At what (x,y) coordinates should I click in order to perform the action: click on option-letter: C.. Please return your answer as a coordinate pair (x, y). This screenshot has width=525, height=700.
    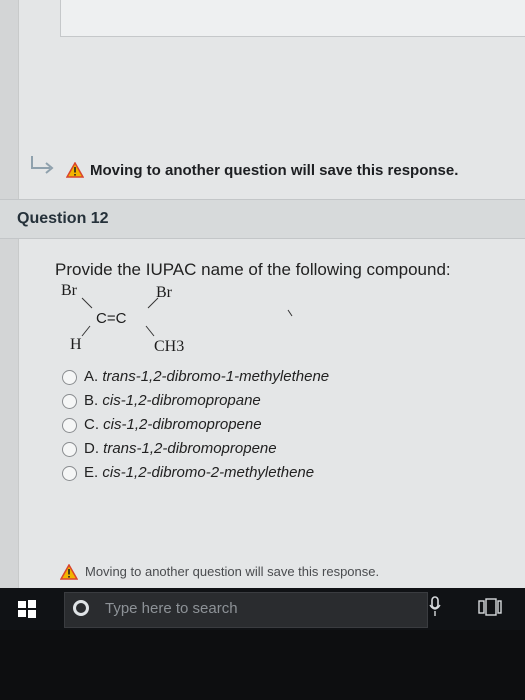
    Looking at the image, I should click on (91, 424).